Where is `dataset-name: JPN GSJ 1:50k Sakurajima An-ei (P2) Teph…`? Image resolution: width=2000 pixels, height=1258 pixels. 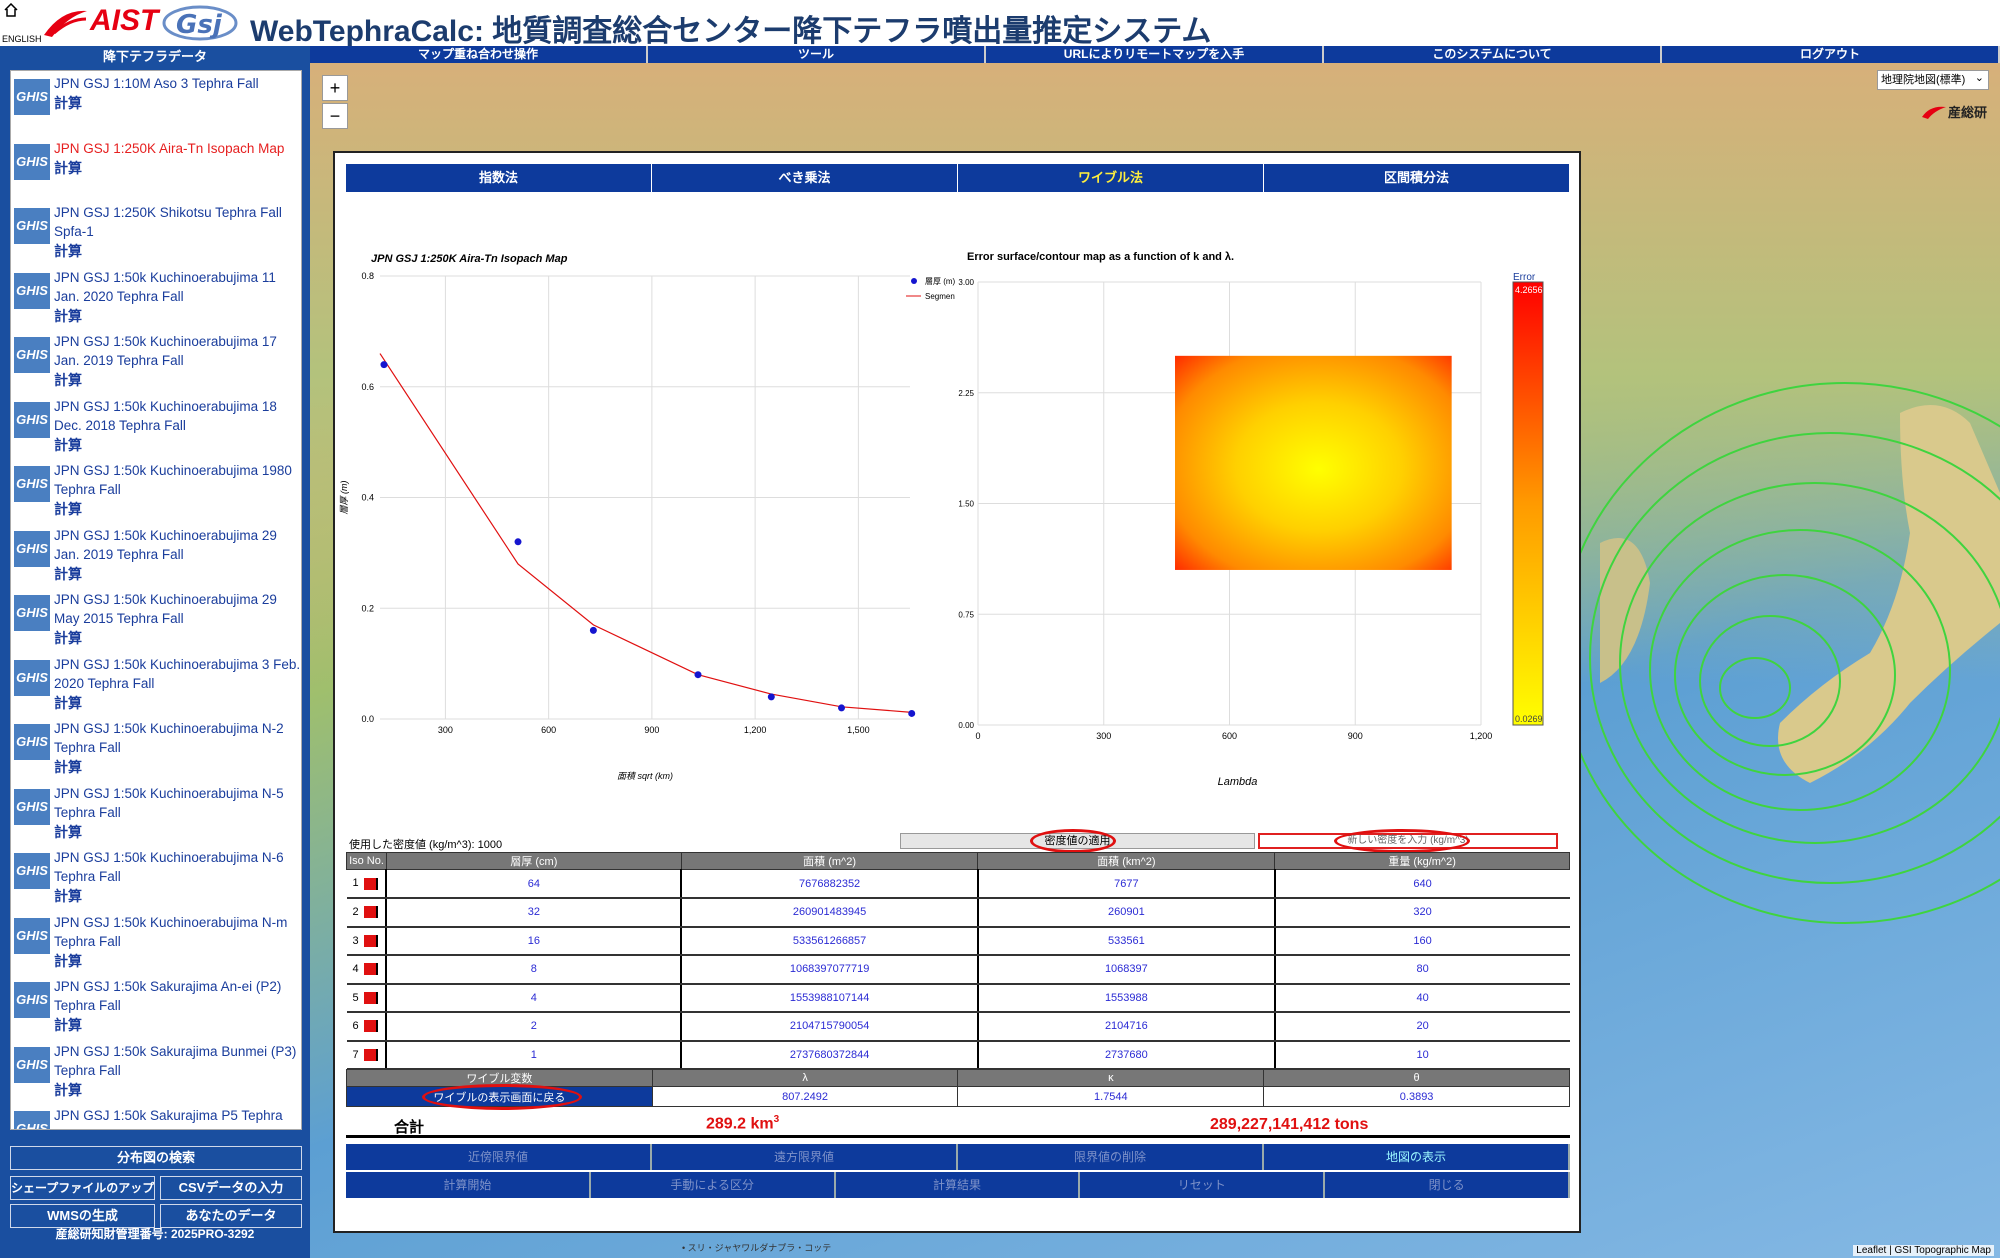
dataset-name: JPN GSJ 1:50k Sakurajima An-ei (P2) Teph… is located at coordinates (177, 996).